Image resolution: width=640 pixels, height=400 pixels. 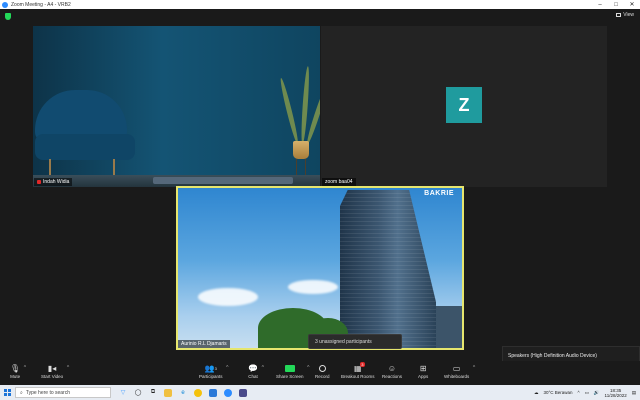 I want to click on start-video-button: ▮◂ Start Video ^, so click(x=55, y=371).